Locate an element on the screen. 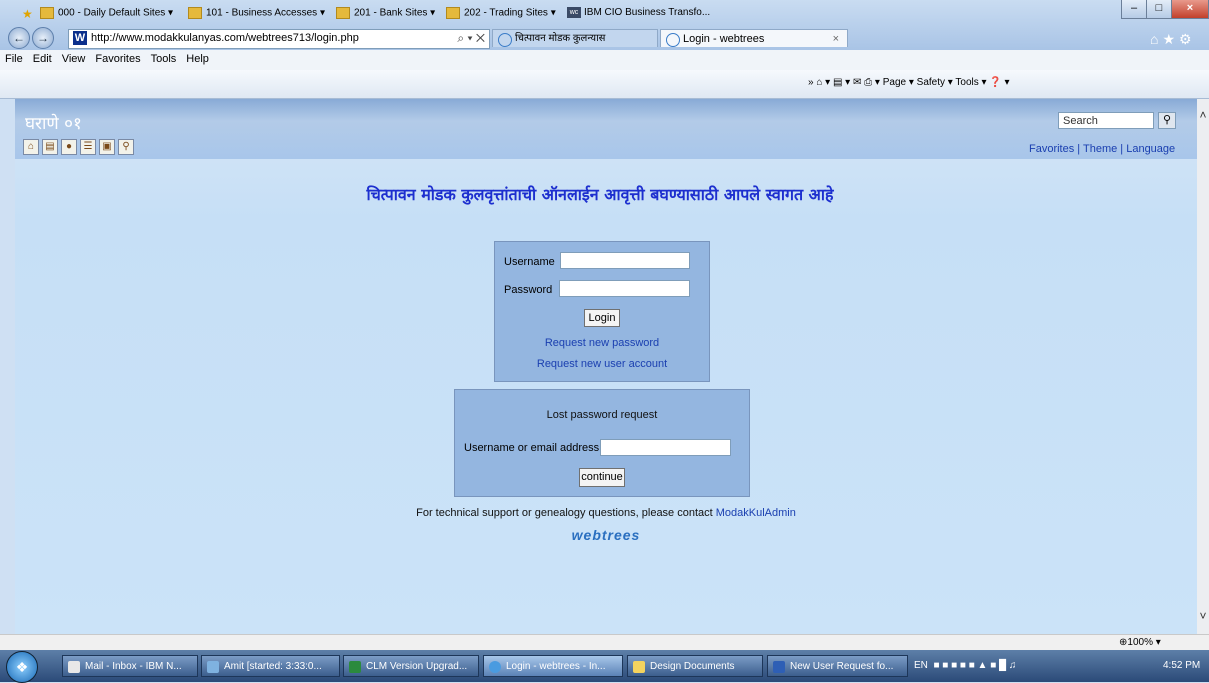 The height and width of the screenshot is (683, 1209). favorites-star-icon: ★ is located at coordinates (27, 14).